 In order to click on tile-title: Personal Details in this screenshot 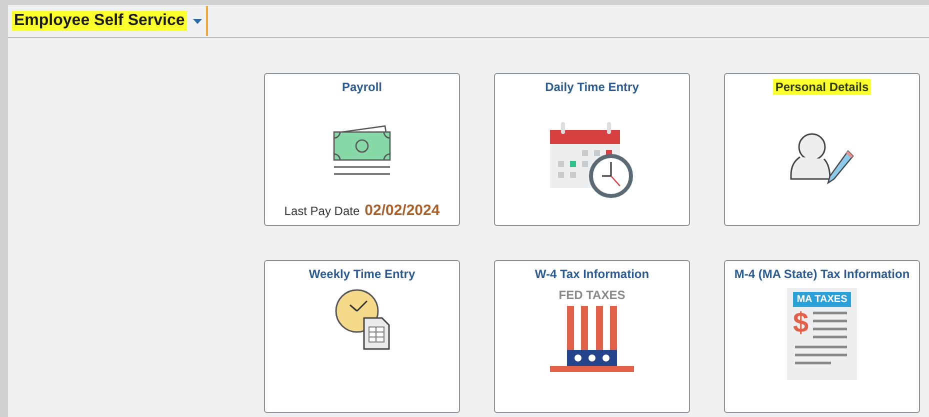, I will do `click(822, 87)`.